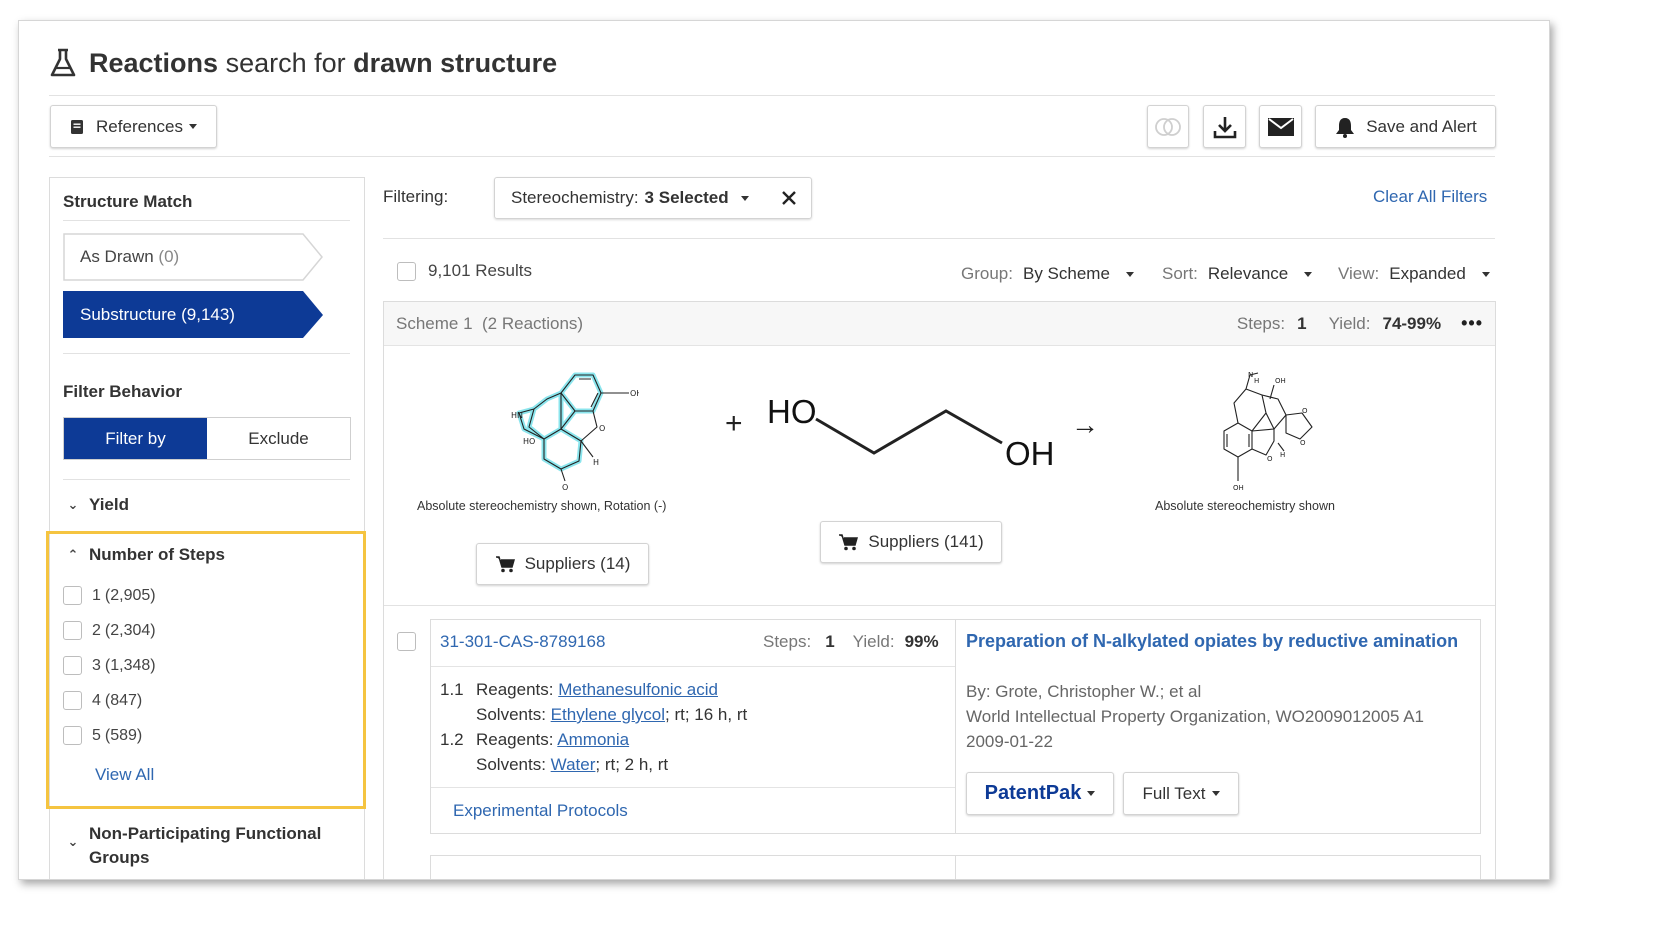 This screenshot has height=946, width=1653. Describe the element at coordinates (540, 811) in the screenshot. I see `experimental-protocols-link: Experimental Protocols` at that location.